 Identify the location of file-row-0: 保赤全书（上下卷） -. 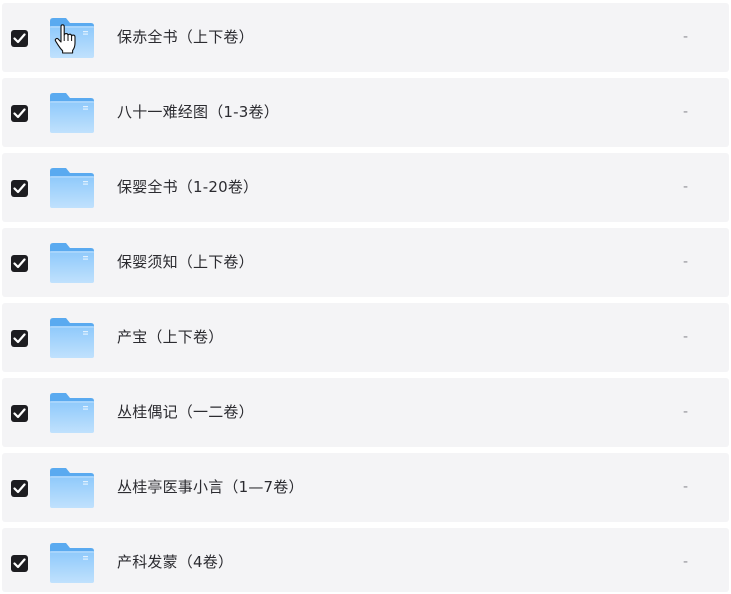
(365, 37).